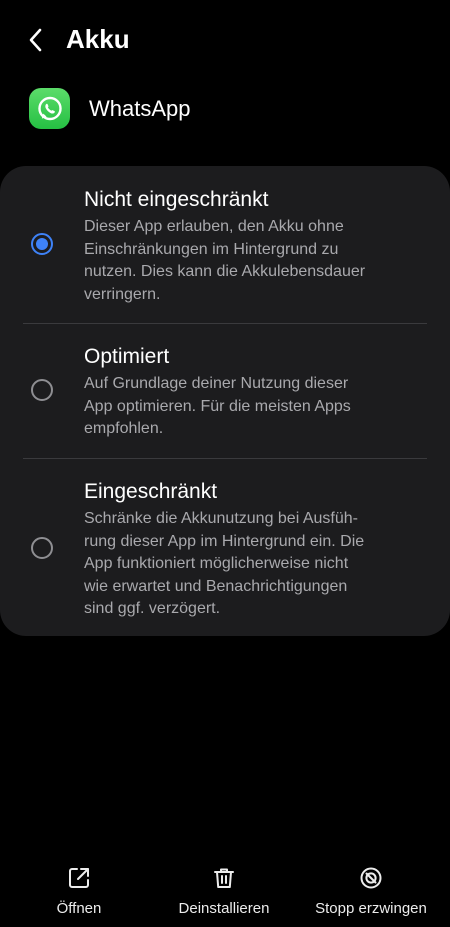  I want to click on uninstall-button: Deinstallieren, so click(224, 888).